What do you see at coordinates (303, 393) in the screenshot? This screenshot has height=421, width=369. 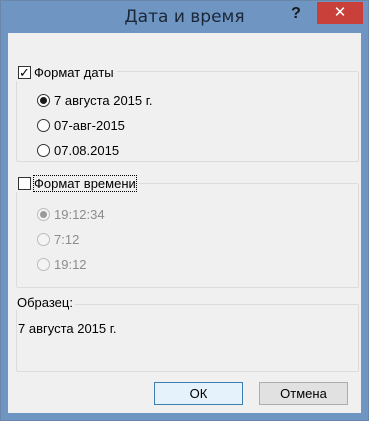 I see `cancel-button: Отмена` at bounding box center [303, 393].